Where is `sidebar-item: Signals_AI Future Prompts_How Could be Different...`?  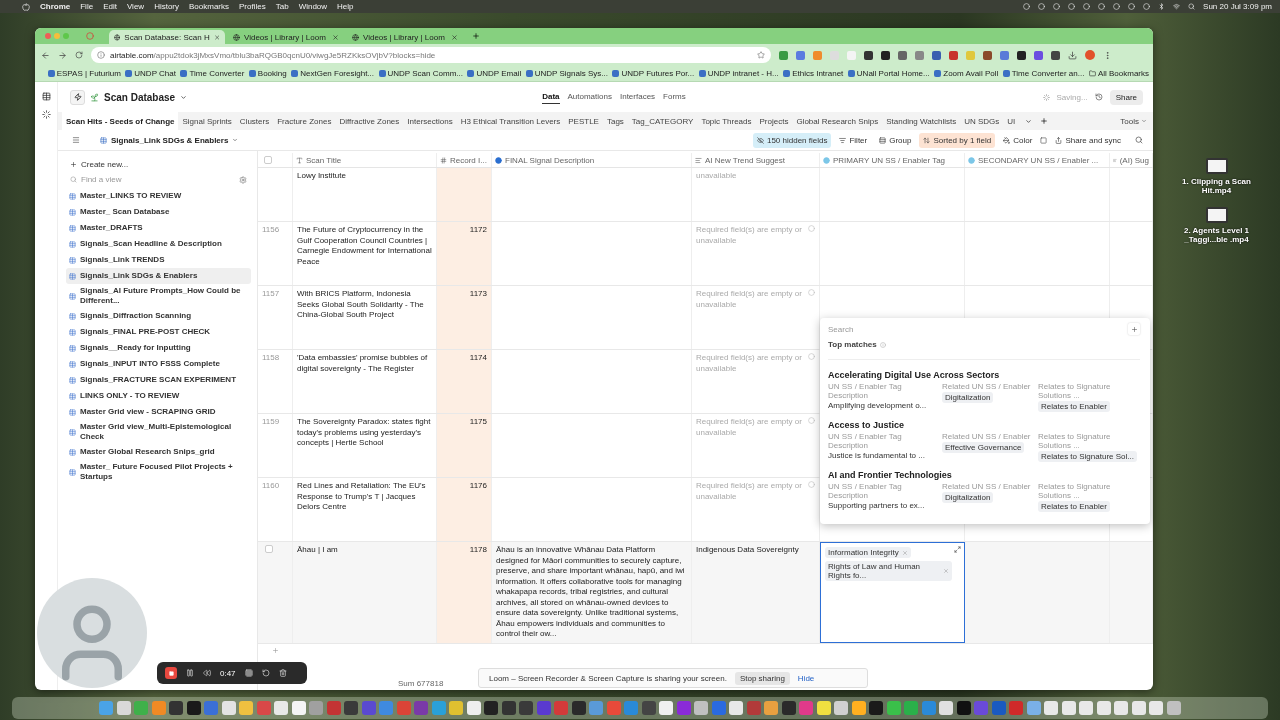
sidebar-item: Signals_AI Future Prompts_How Could be Different... is located at coordinates (158, 296).